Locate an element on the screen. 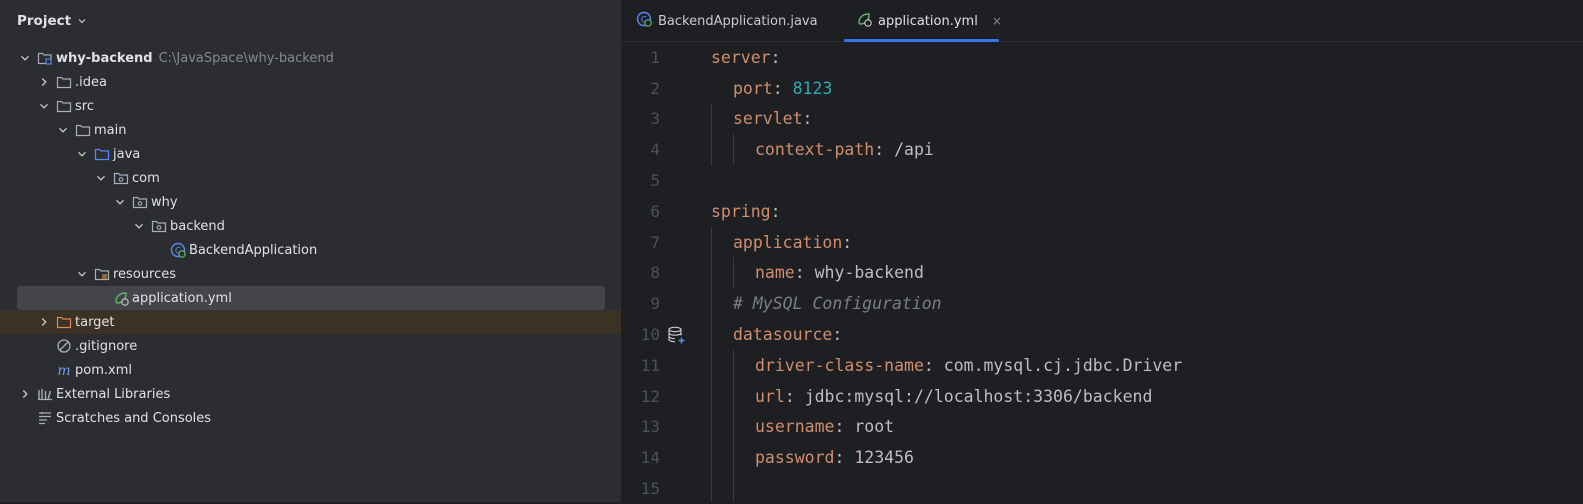 This screenshot has width=1583, height=504. tab-application-yml: application.yml × is located at coordinates (923, 21).